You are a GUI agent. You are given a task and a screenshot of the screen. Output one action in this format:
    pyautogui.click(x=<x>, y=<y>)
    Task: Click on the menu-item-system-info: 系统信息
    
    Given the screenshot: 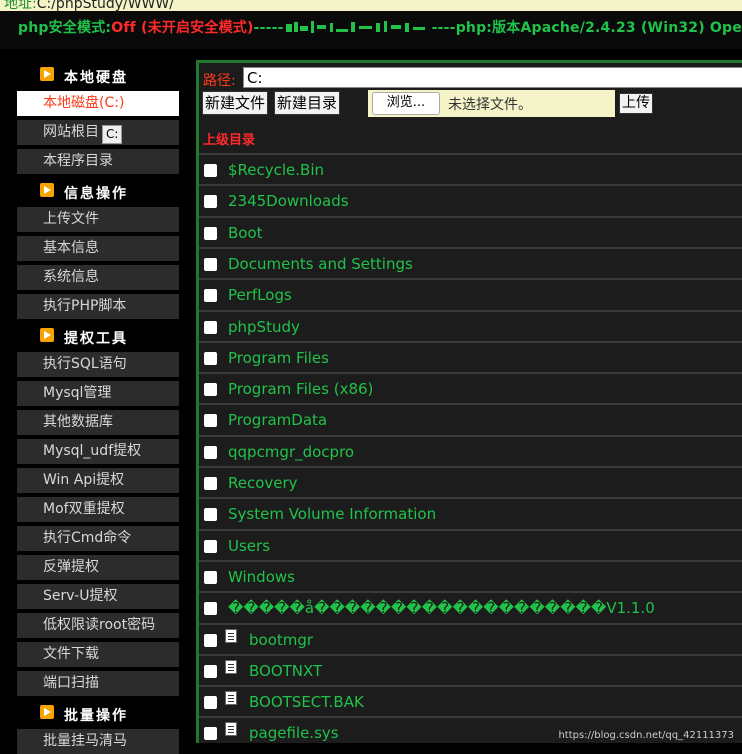 What is the action you would take?
    pyautogui.click(x=98, y=277)
    